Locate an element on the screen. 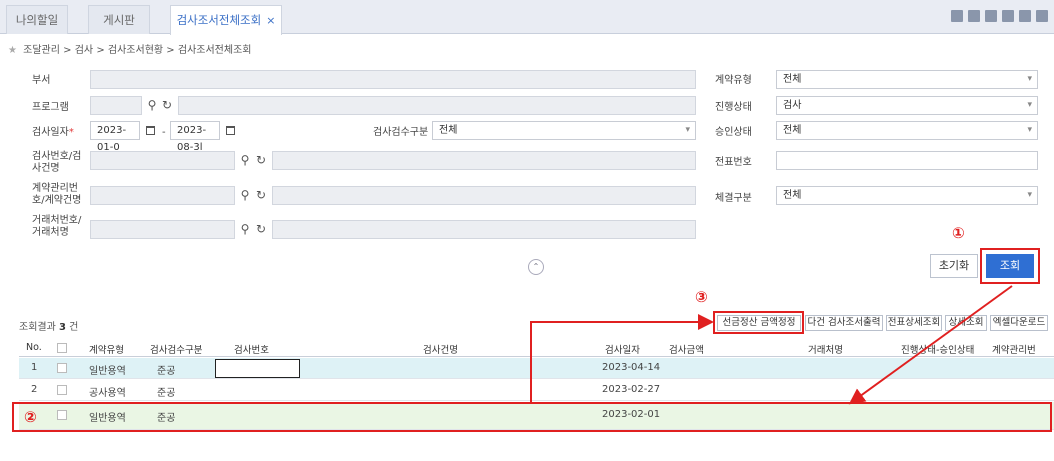 The width and height of the screenshot is (1054, 461). arrow-search-to-row is located at coordinates (930, 345).